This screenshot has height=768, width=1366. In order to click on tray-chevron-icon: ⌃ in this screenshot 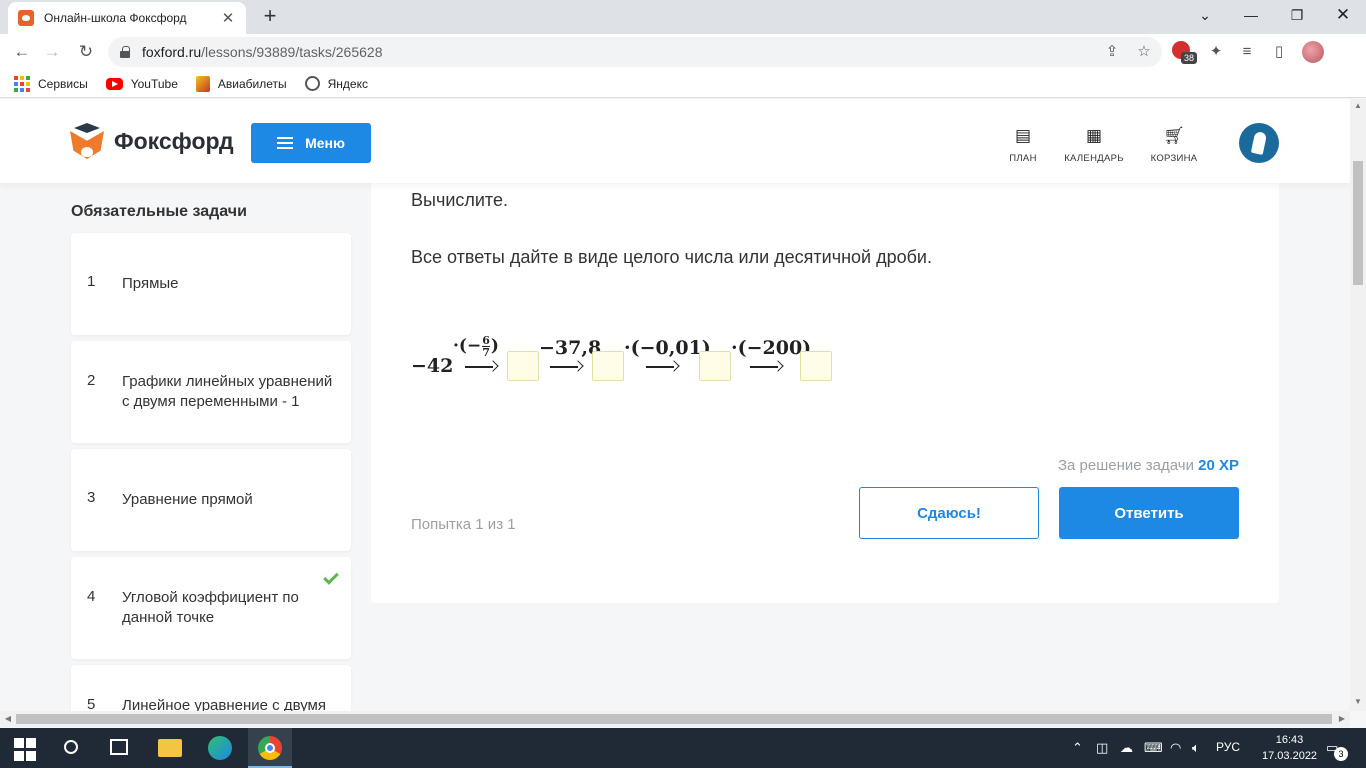, I will do `click(1077, 748)`.